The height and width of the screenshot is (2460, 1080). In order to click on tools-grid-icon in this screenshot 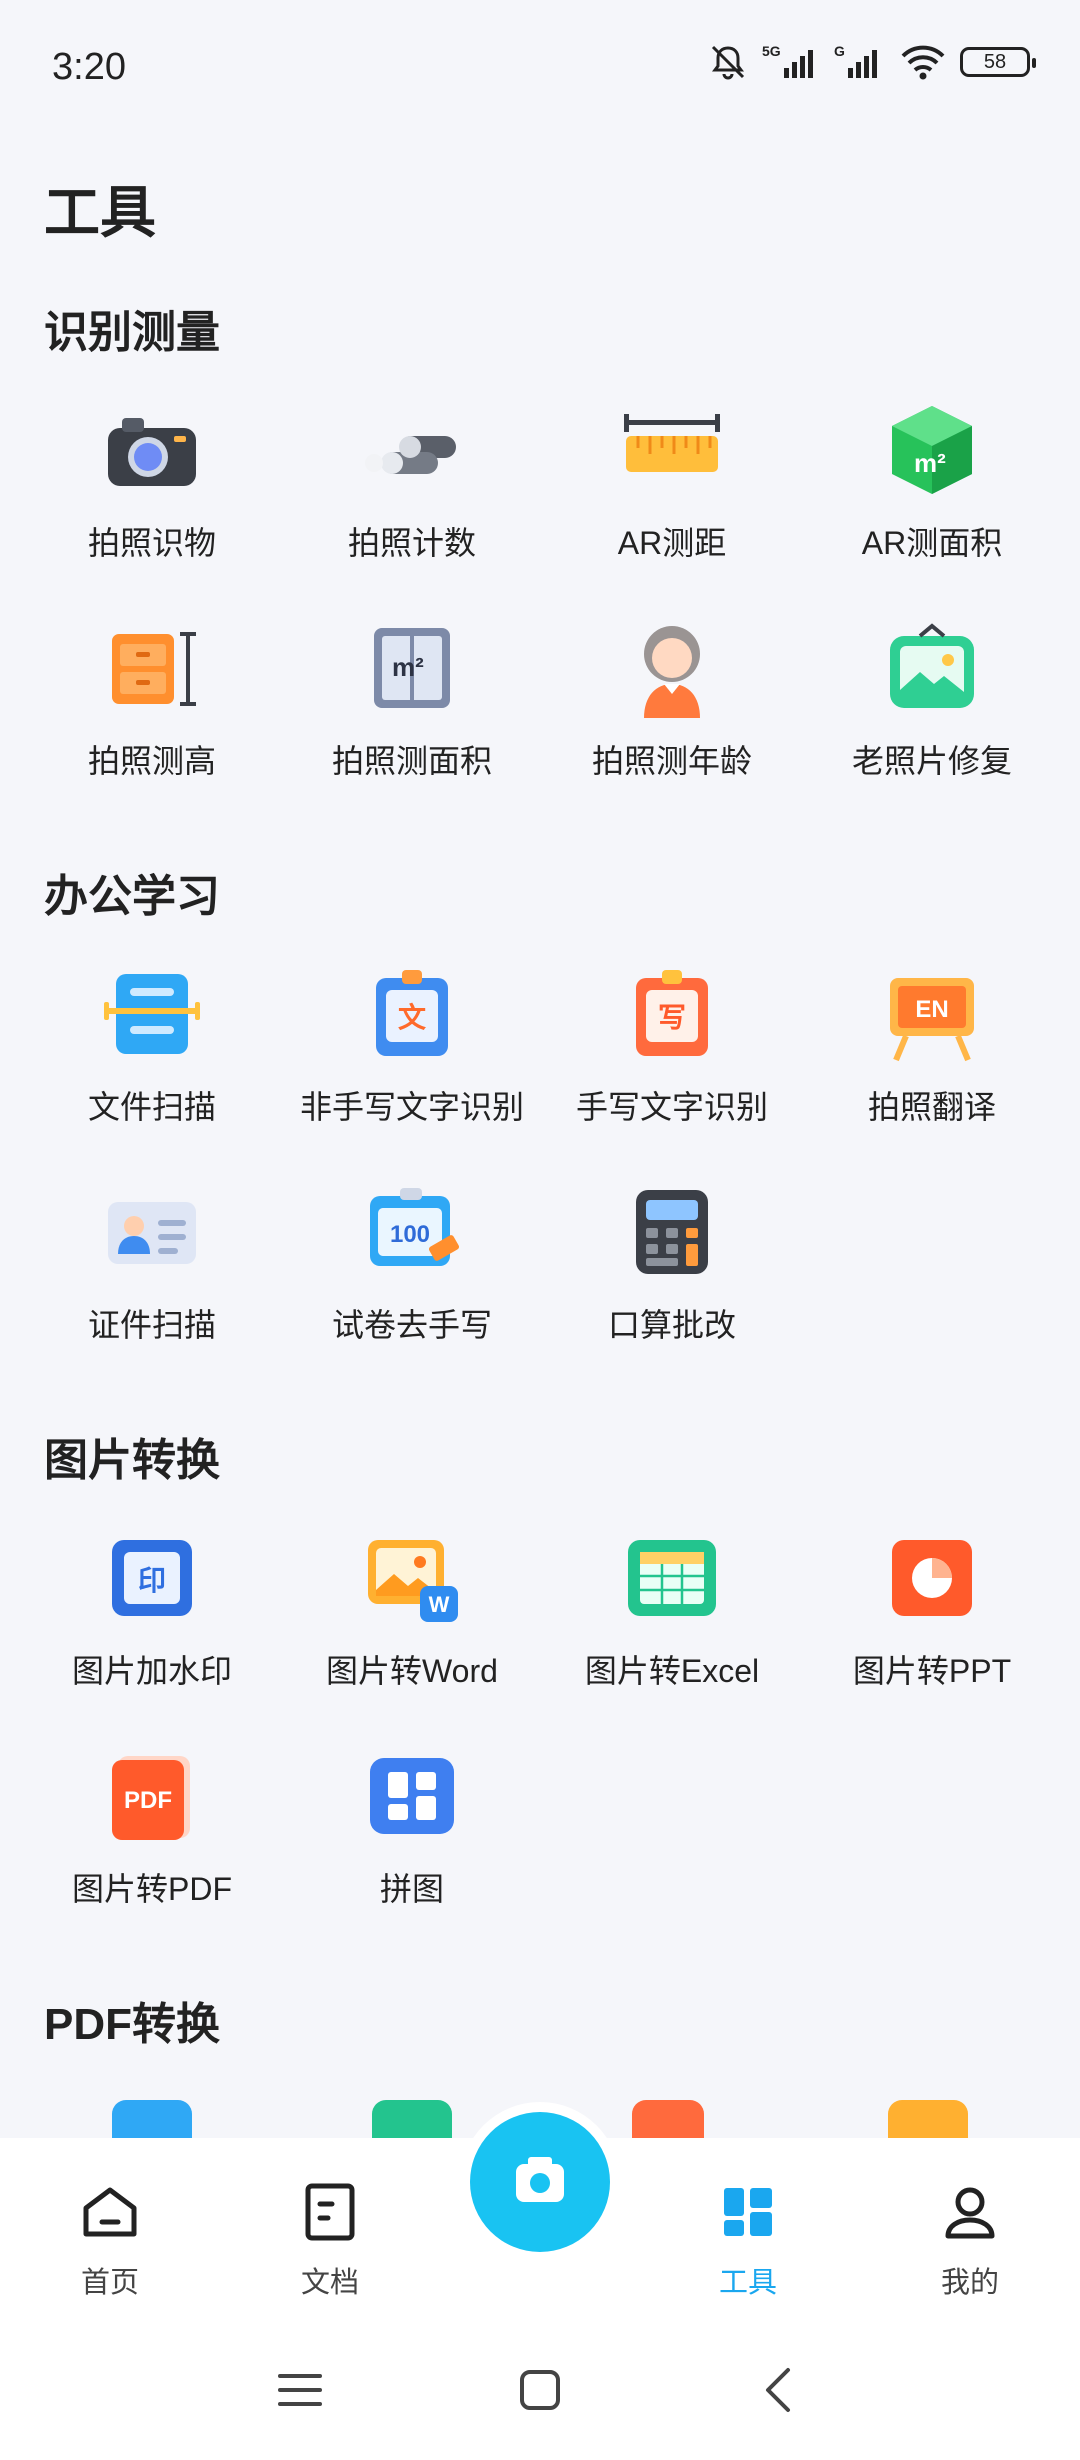, I will do `click(748, 2212)`.